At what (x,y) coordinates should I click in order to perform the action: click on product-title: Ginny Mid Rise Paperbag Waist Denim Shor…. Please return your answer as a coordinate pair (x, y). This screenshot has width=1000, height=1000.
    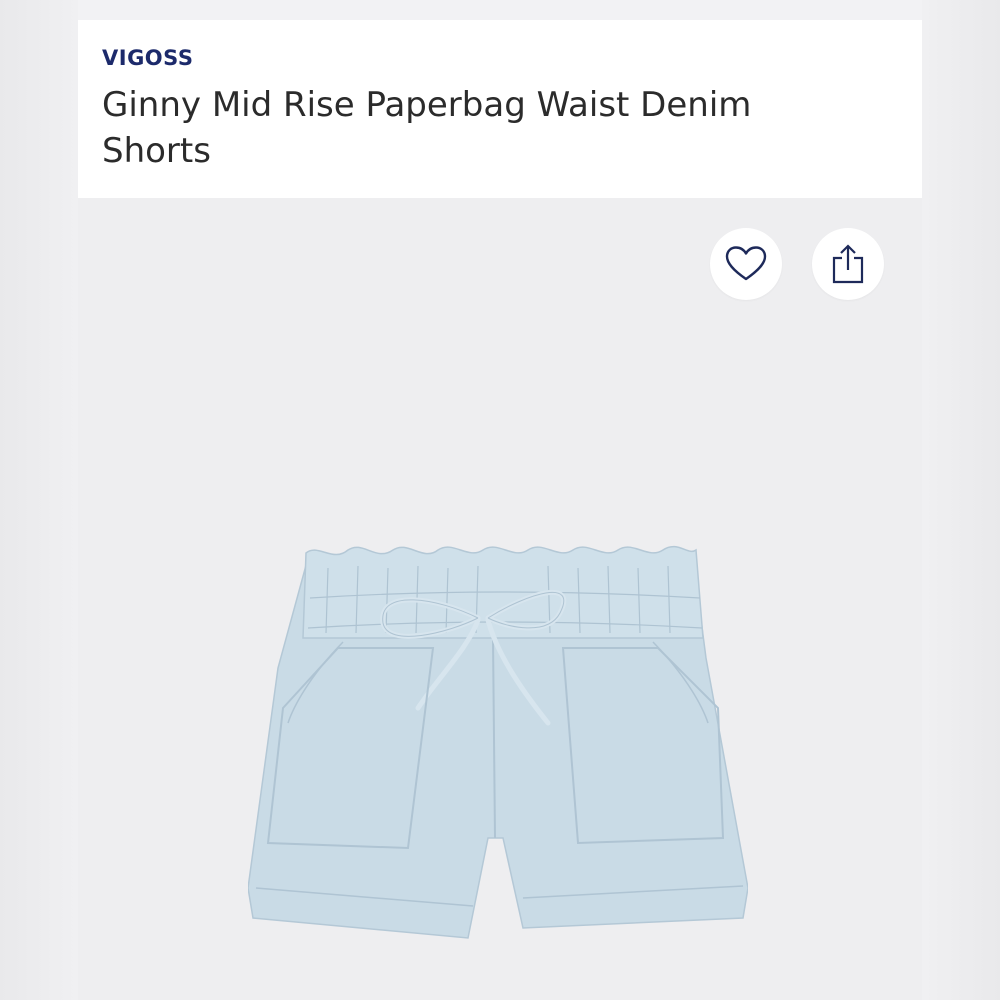
    Looking at the image, I should click on (427, 128).